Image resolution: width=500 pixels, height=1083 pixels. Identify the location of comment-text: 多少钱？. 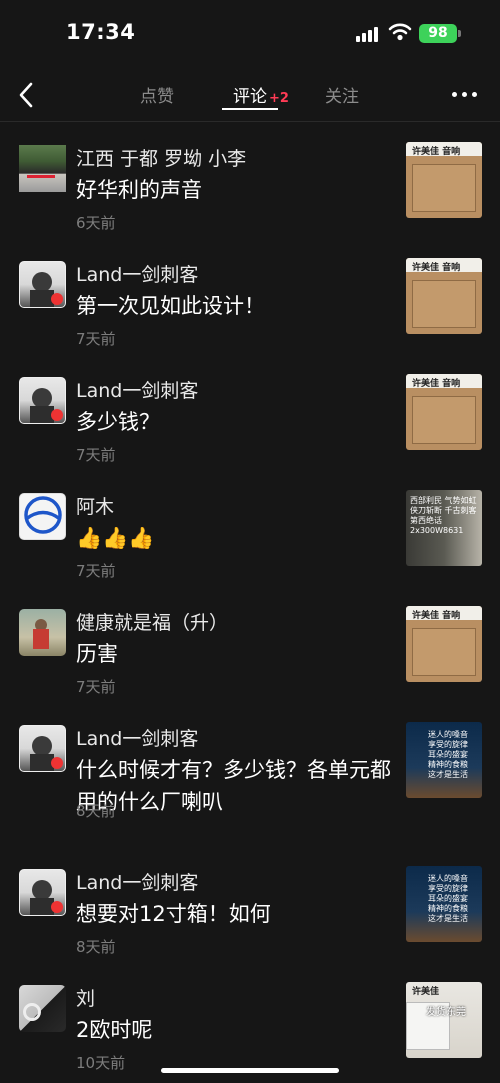
(118, 422).